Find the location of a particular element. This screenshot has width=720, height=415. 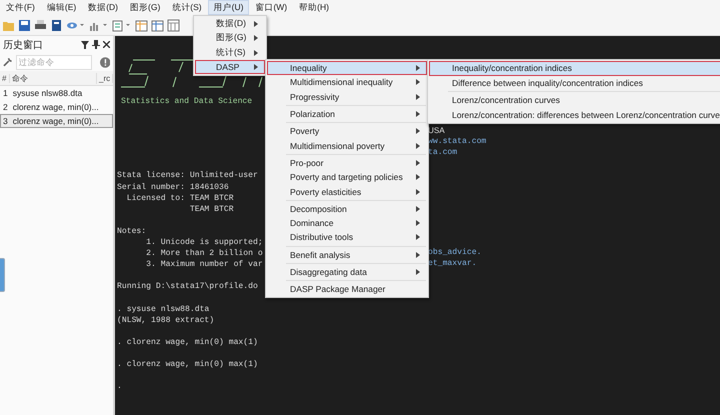

history-row: 1 sysuse nlsw88.dta is located at coordinates (56, 93).